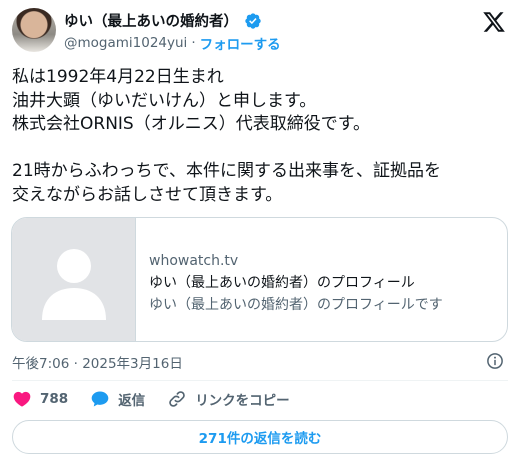 Image resolution: width=520 pixels, height=466 pixels. Describe the element at coordinates (22, 399) in the screenshot. I see `heart-icon` at that location.